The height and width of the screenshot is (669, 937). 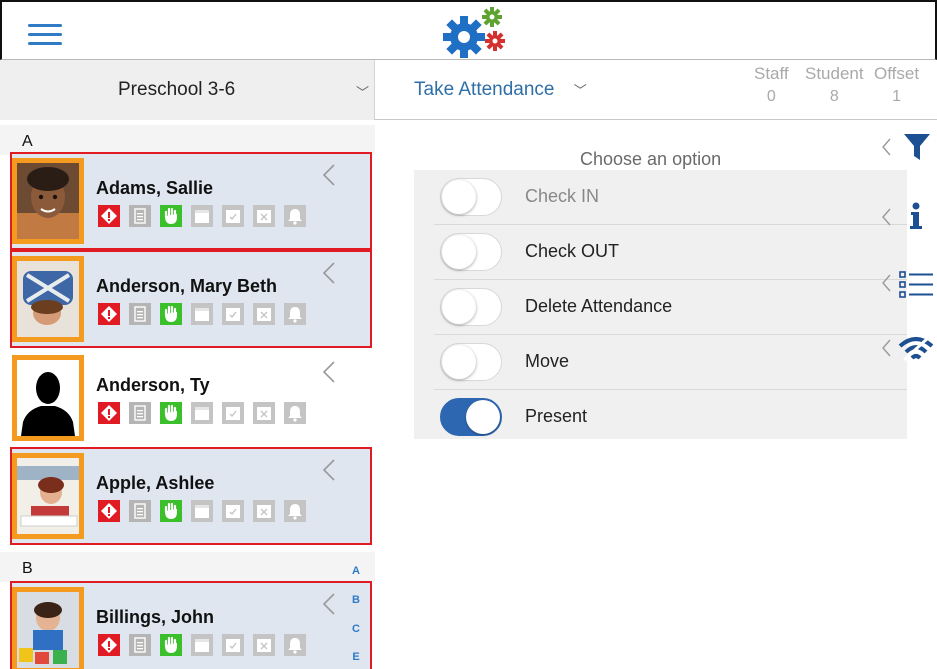 I want to click on wifi-icon, so click(x=916, y=350).